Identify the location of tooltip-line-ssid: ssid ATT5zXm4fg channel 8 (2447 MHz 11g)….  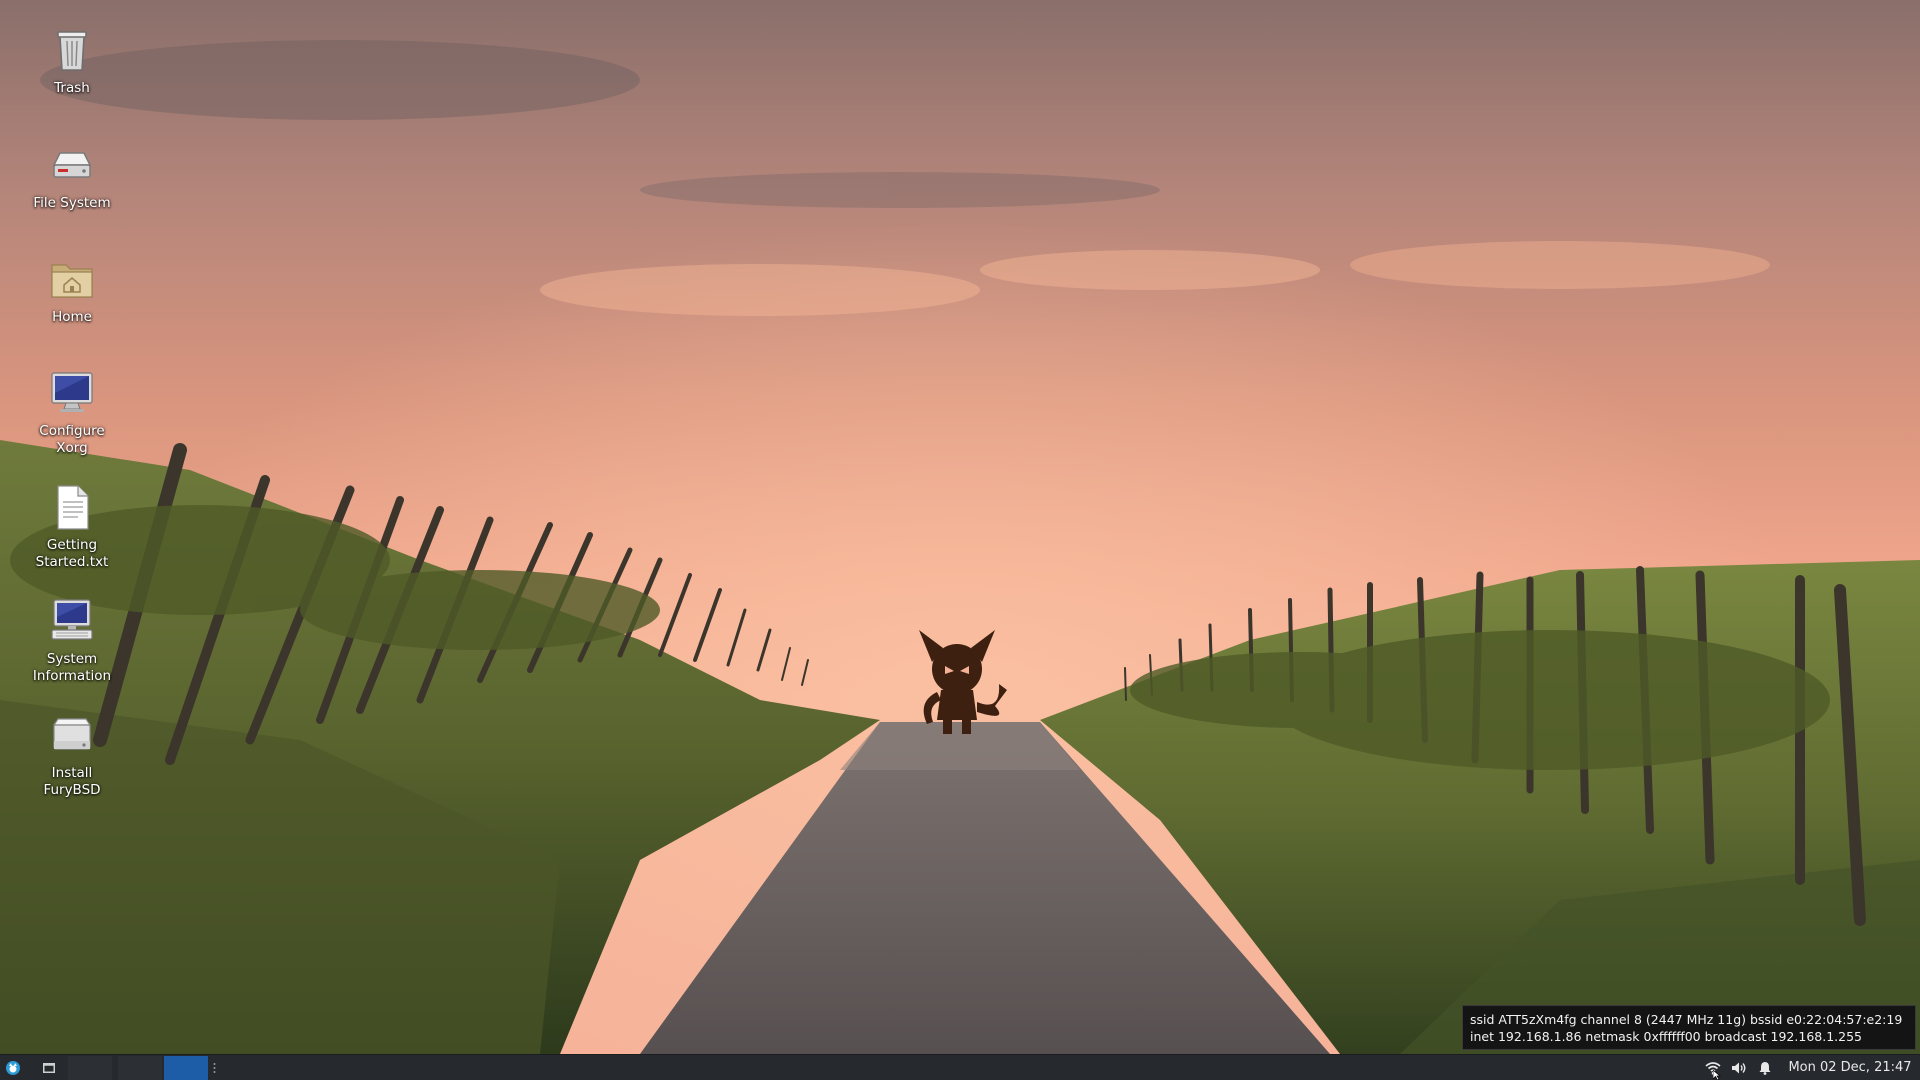
(1686, 1019).